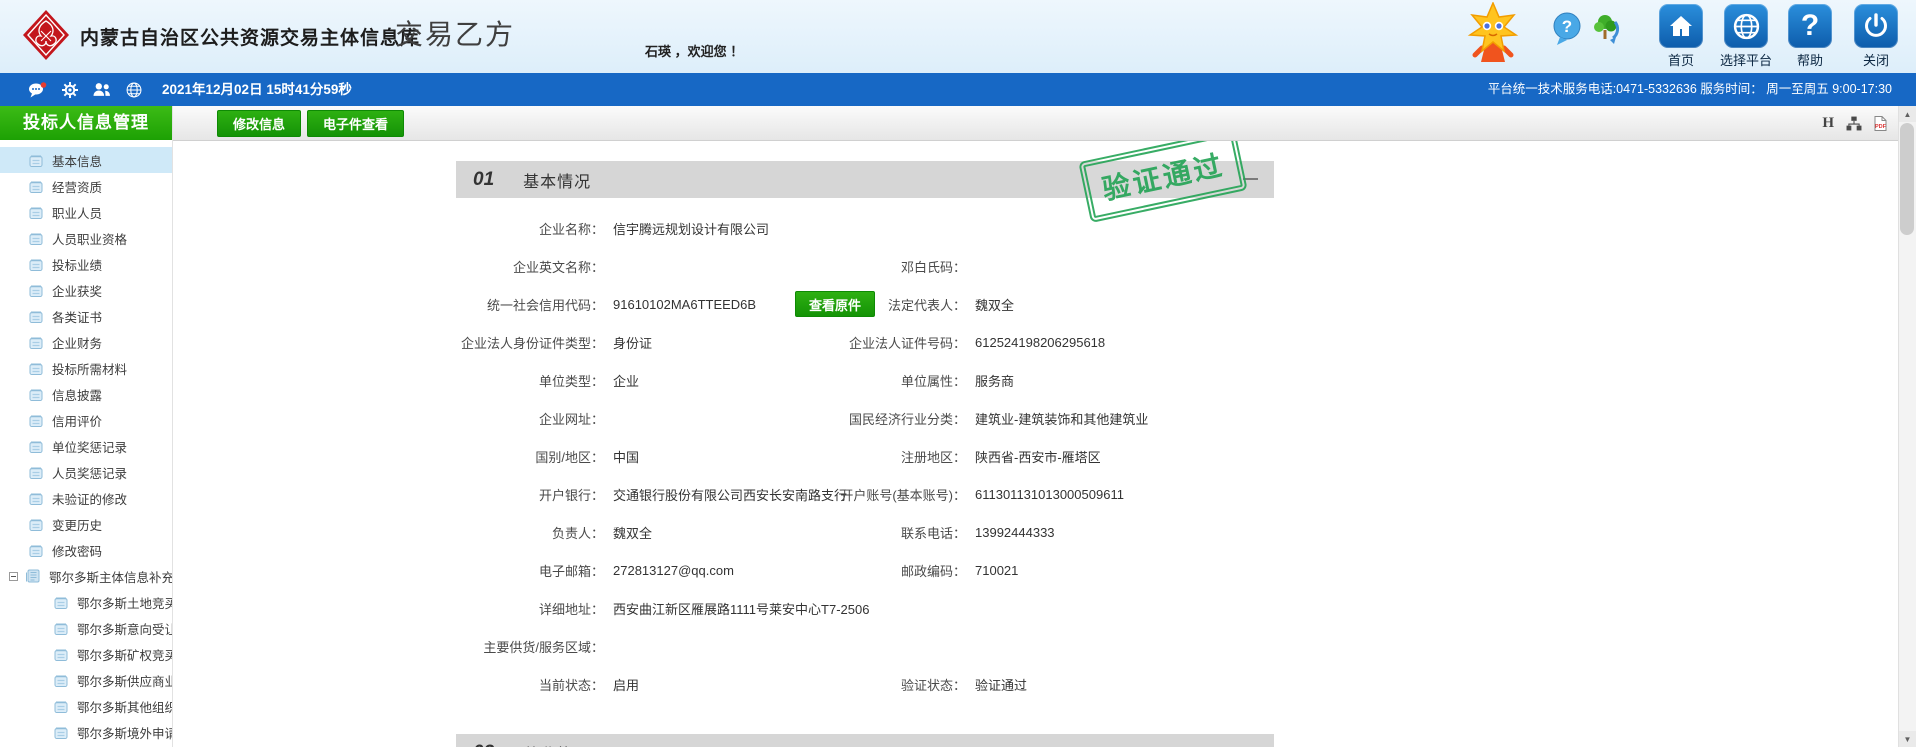 Image resolution: width=1916 pixels, height=747 pixels. What do you see at coordinates (1810, 26) in the screenshot?
I see `question-icon: ?` at bounding box center [1810, 26].